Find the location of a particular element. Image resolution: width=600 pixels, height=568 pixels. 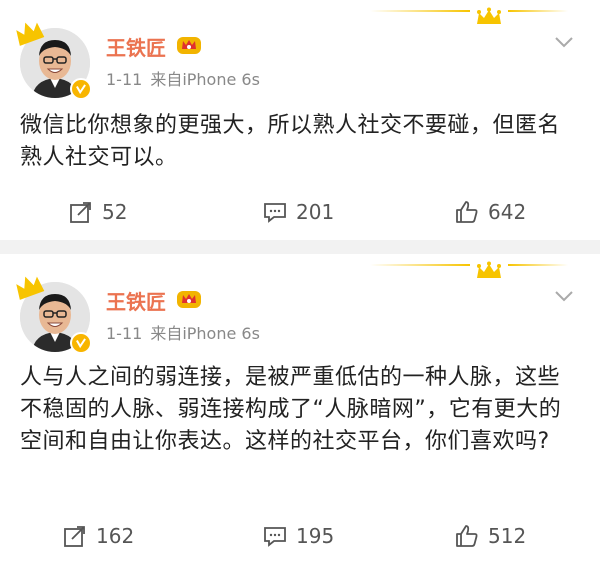

like-count: 642 is located at coordinates (507, 212).